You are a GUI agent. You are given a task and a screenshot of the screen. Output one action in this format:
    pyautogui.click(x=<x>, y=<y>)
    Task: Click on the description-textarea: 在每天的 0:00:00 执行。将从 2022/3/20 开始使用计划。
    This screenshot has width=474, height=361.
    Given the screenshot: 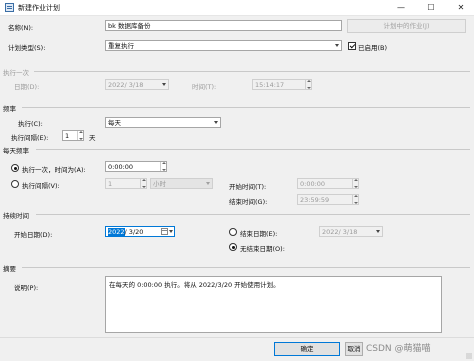 What is the action you would take?
    pyautogui.click(x=273, y=304)
    